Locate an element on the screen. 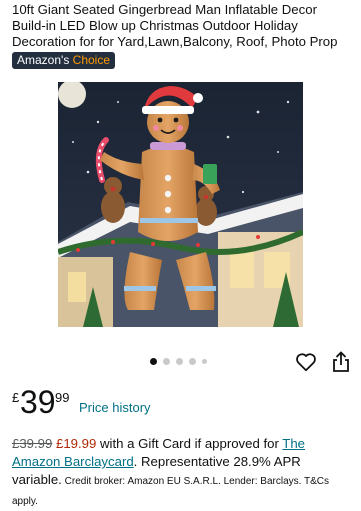 The image size is (361, 511). old-price: £39.99 is located at coordinates (32, 443).